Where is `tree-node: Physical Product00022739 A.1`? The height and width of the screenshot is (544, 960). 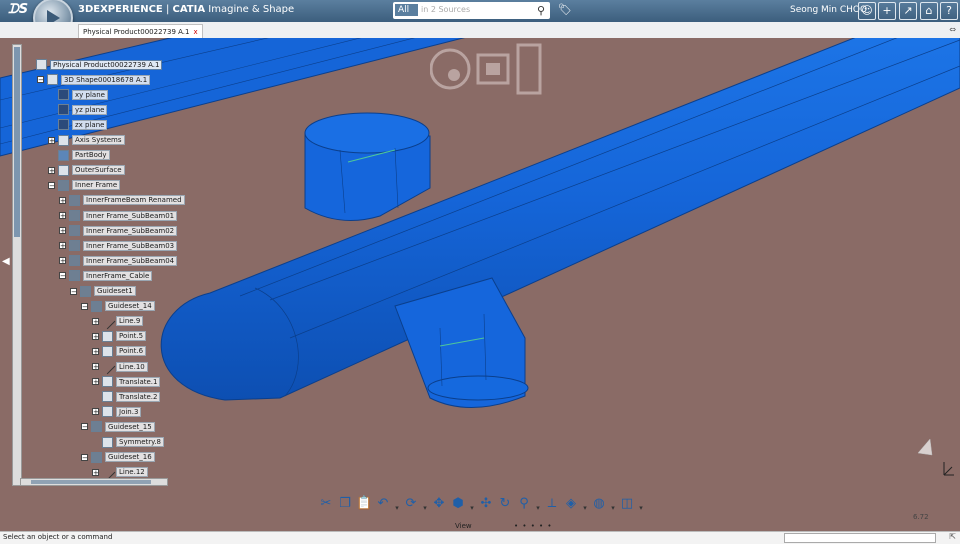
tree-node: Physical Product00022739 A.1 is located at coordinates (94, 64).